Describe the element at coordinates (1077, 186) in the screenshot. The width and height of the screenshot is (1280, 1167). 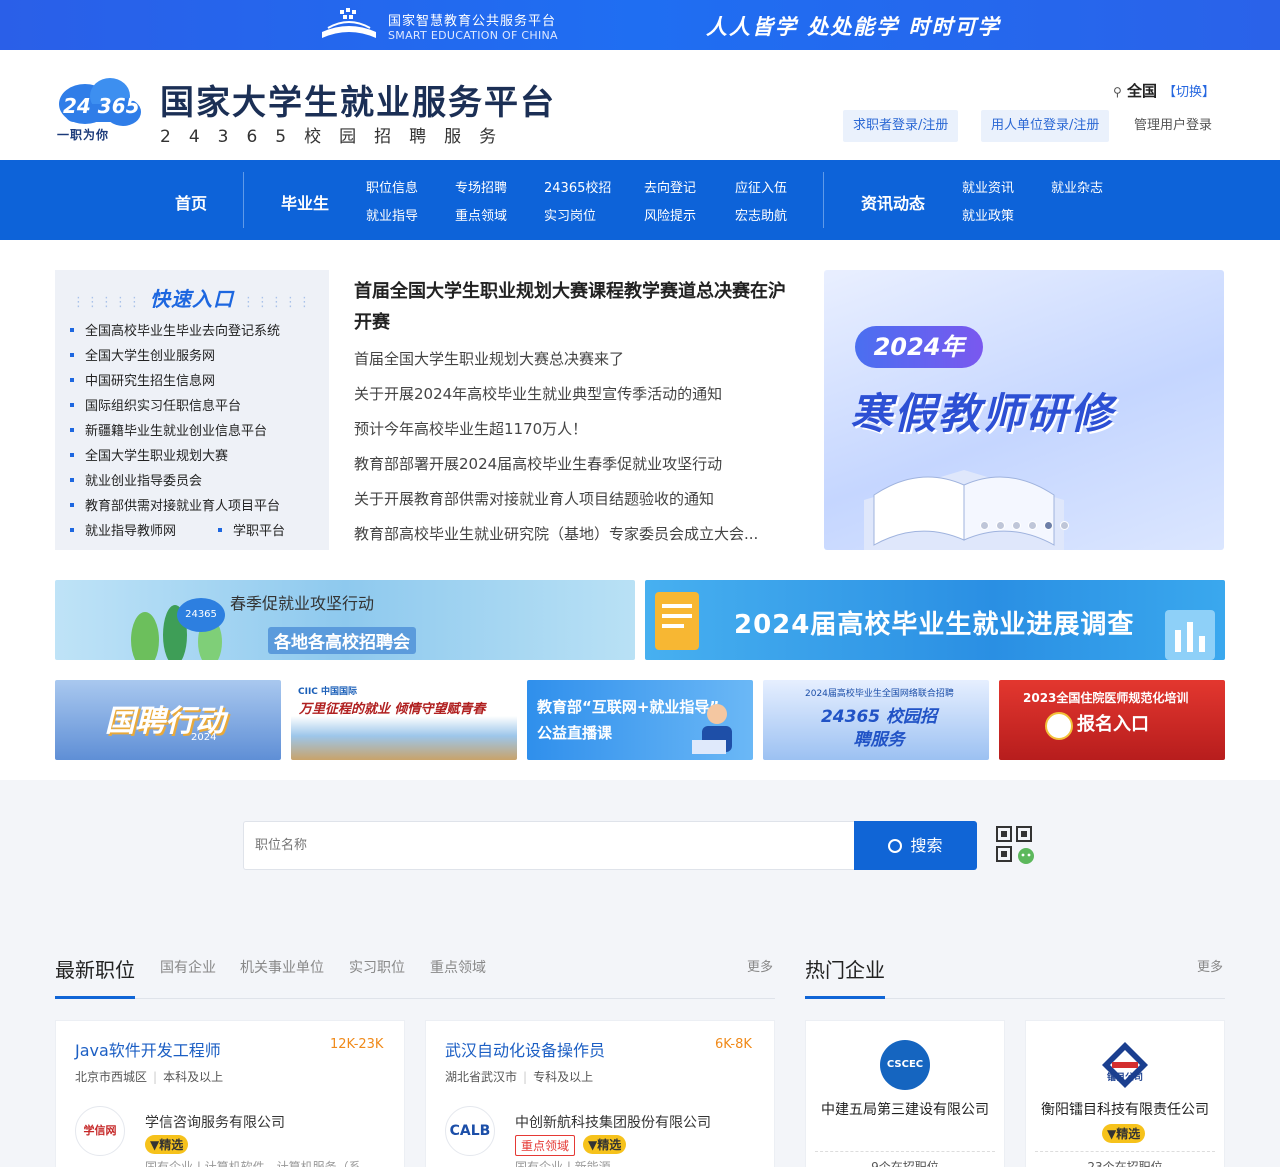
I see `nav-magazine: 就业杂志` at that location.